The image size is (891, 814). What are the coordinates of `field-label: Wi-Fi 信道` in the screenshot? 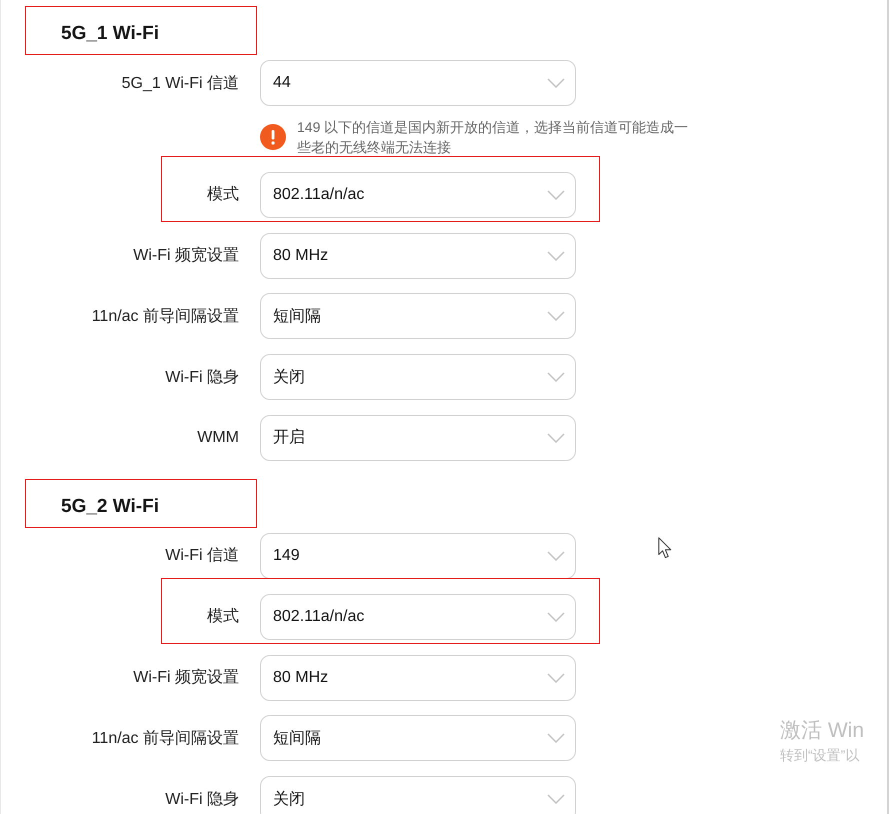 It's located at (202, 556).